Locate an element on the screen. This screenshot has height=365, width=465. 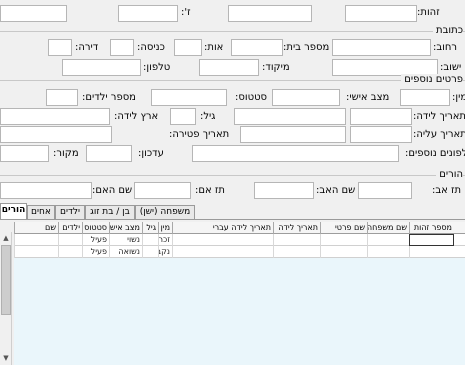
aliya-date-input is located at coordinates (381, 134).